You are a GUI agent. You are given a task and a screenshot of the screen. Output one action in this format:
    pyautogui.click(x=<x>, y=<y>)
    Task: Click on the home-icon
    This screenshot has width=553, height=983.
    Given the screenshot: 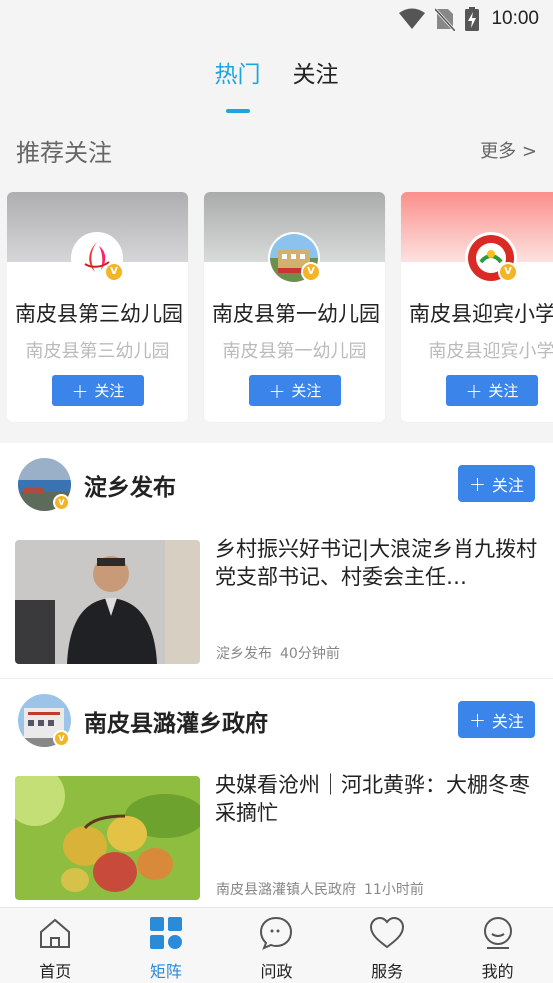 What is the action you would take?
    pyautogui.click(x=55, y=933)
    